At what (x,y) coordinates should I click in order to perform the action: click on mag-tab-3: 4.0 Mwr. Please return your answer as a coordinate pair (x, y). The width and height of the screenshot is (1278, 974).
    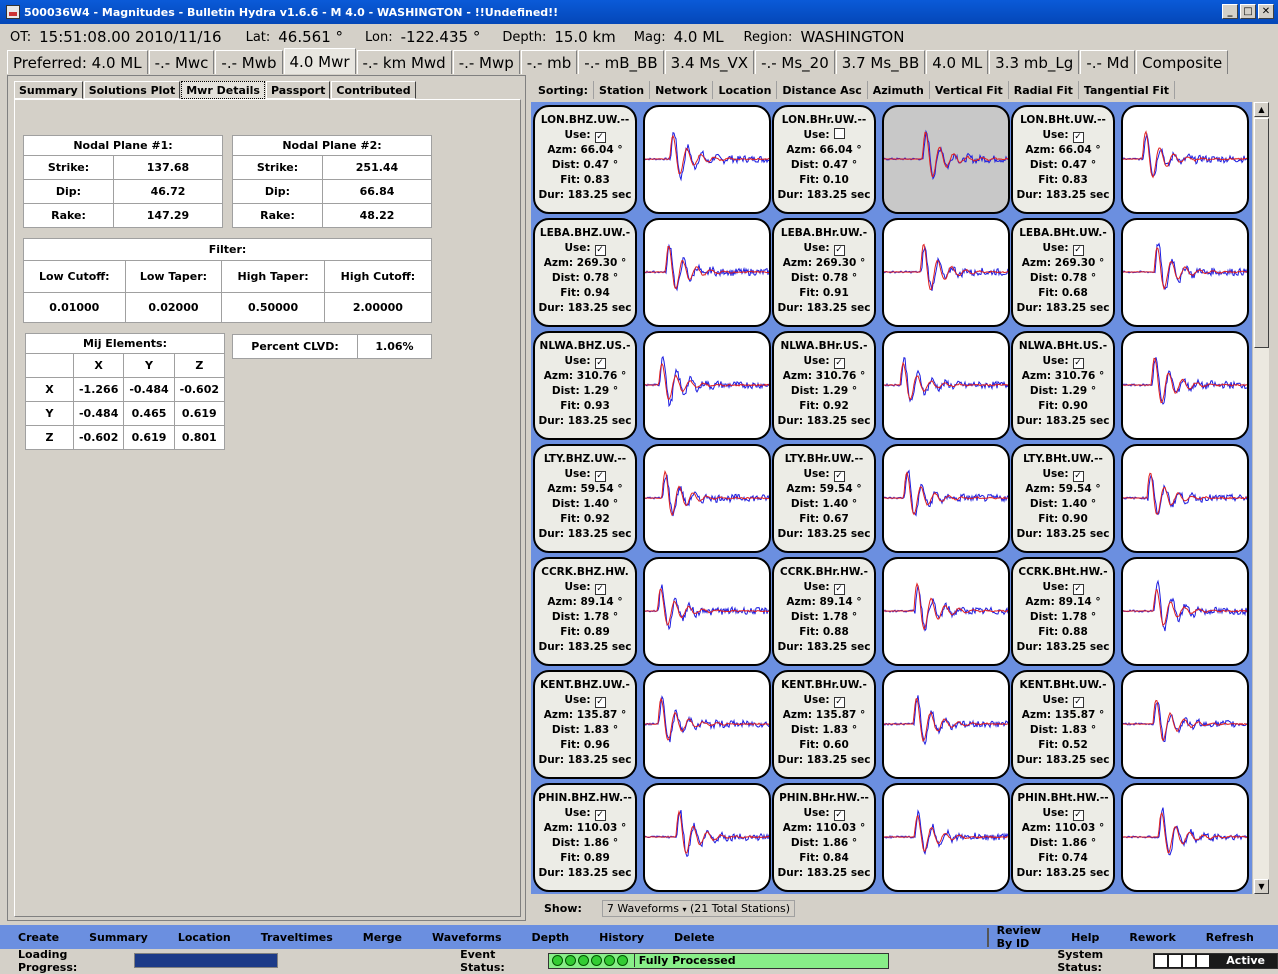
    Looking at the image, I should click on (319, 61).